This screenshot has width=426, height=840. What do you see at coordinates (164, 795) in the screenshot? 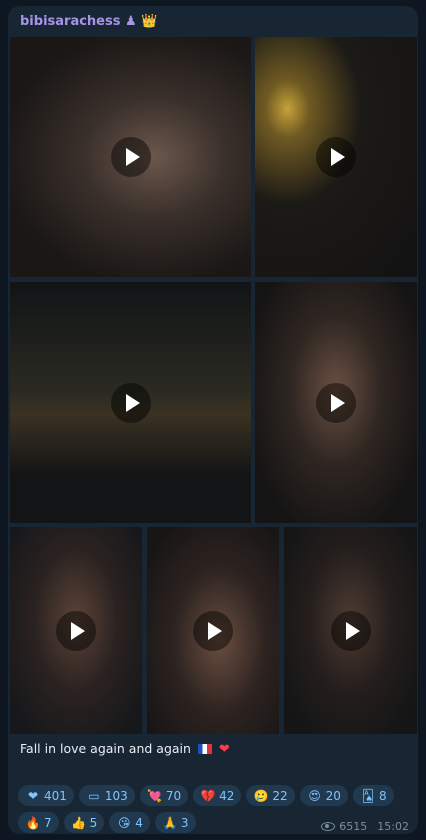
I see `reaction-heart-arrow: 💘 70` at bounding box center [164, 795].